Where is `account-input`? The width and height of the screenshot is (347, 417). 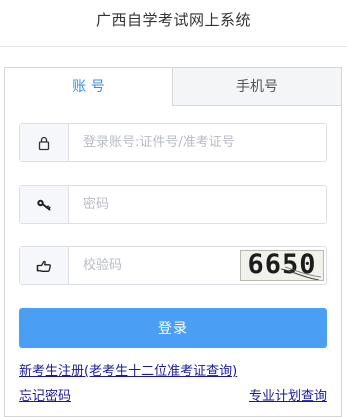
account-input is located at coordinates (194, 142).